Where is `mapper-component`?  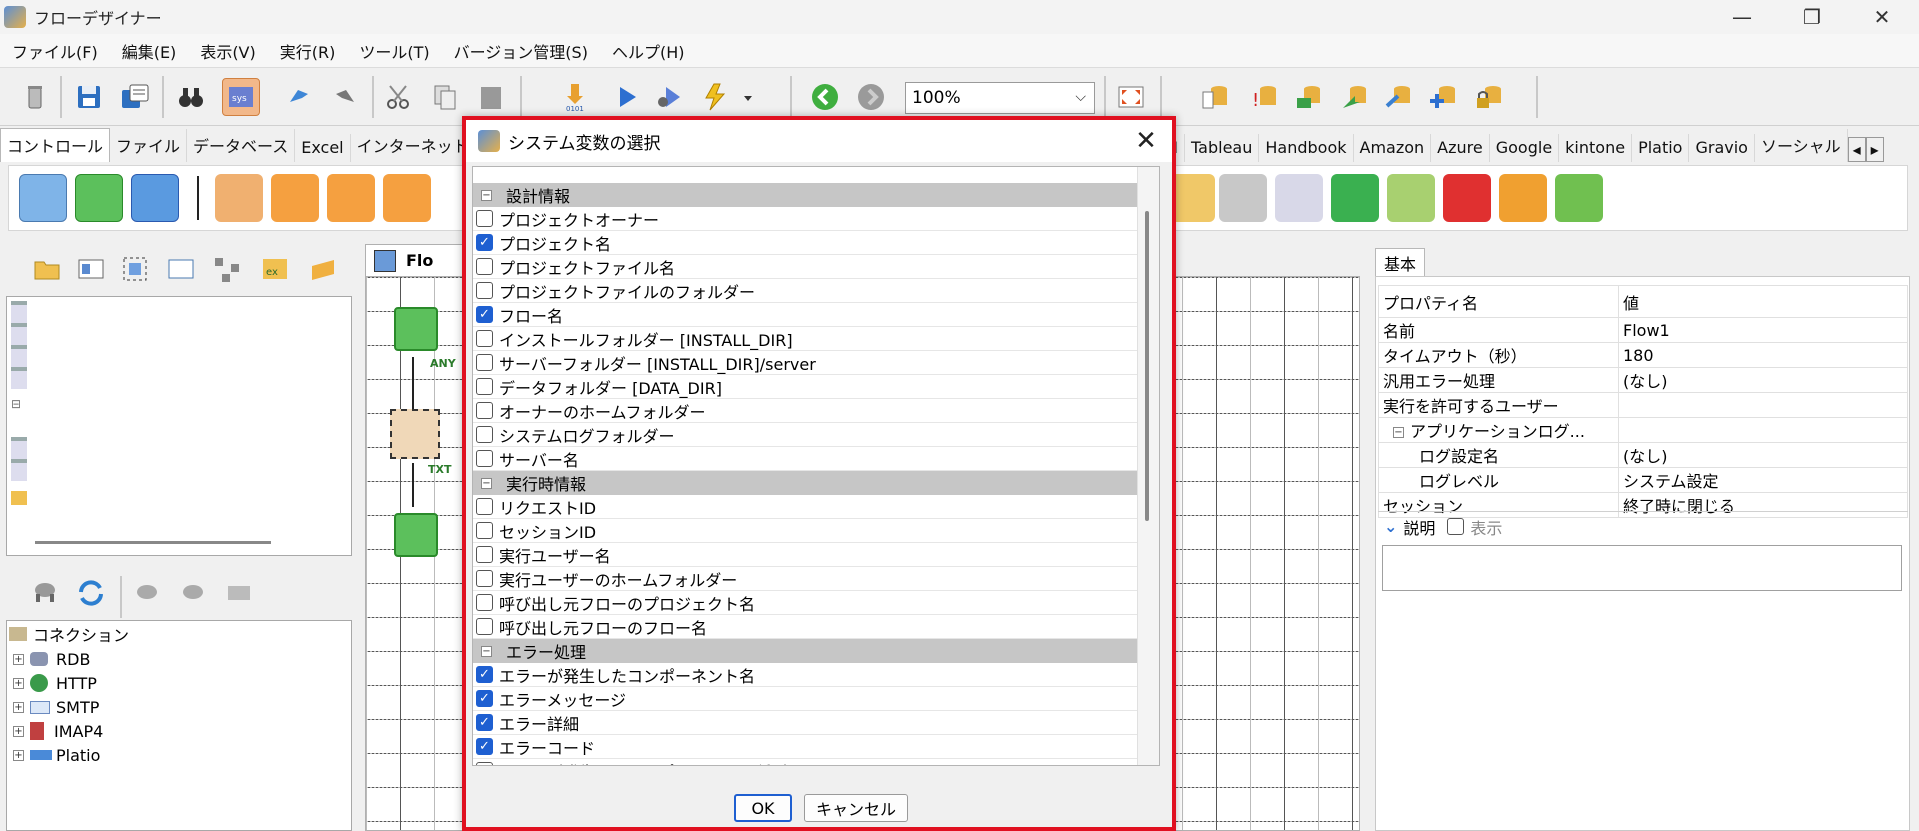
mapper-component is located at coordinates (415, 434).